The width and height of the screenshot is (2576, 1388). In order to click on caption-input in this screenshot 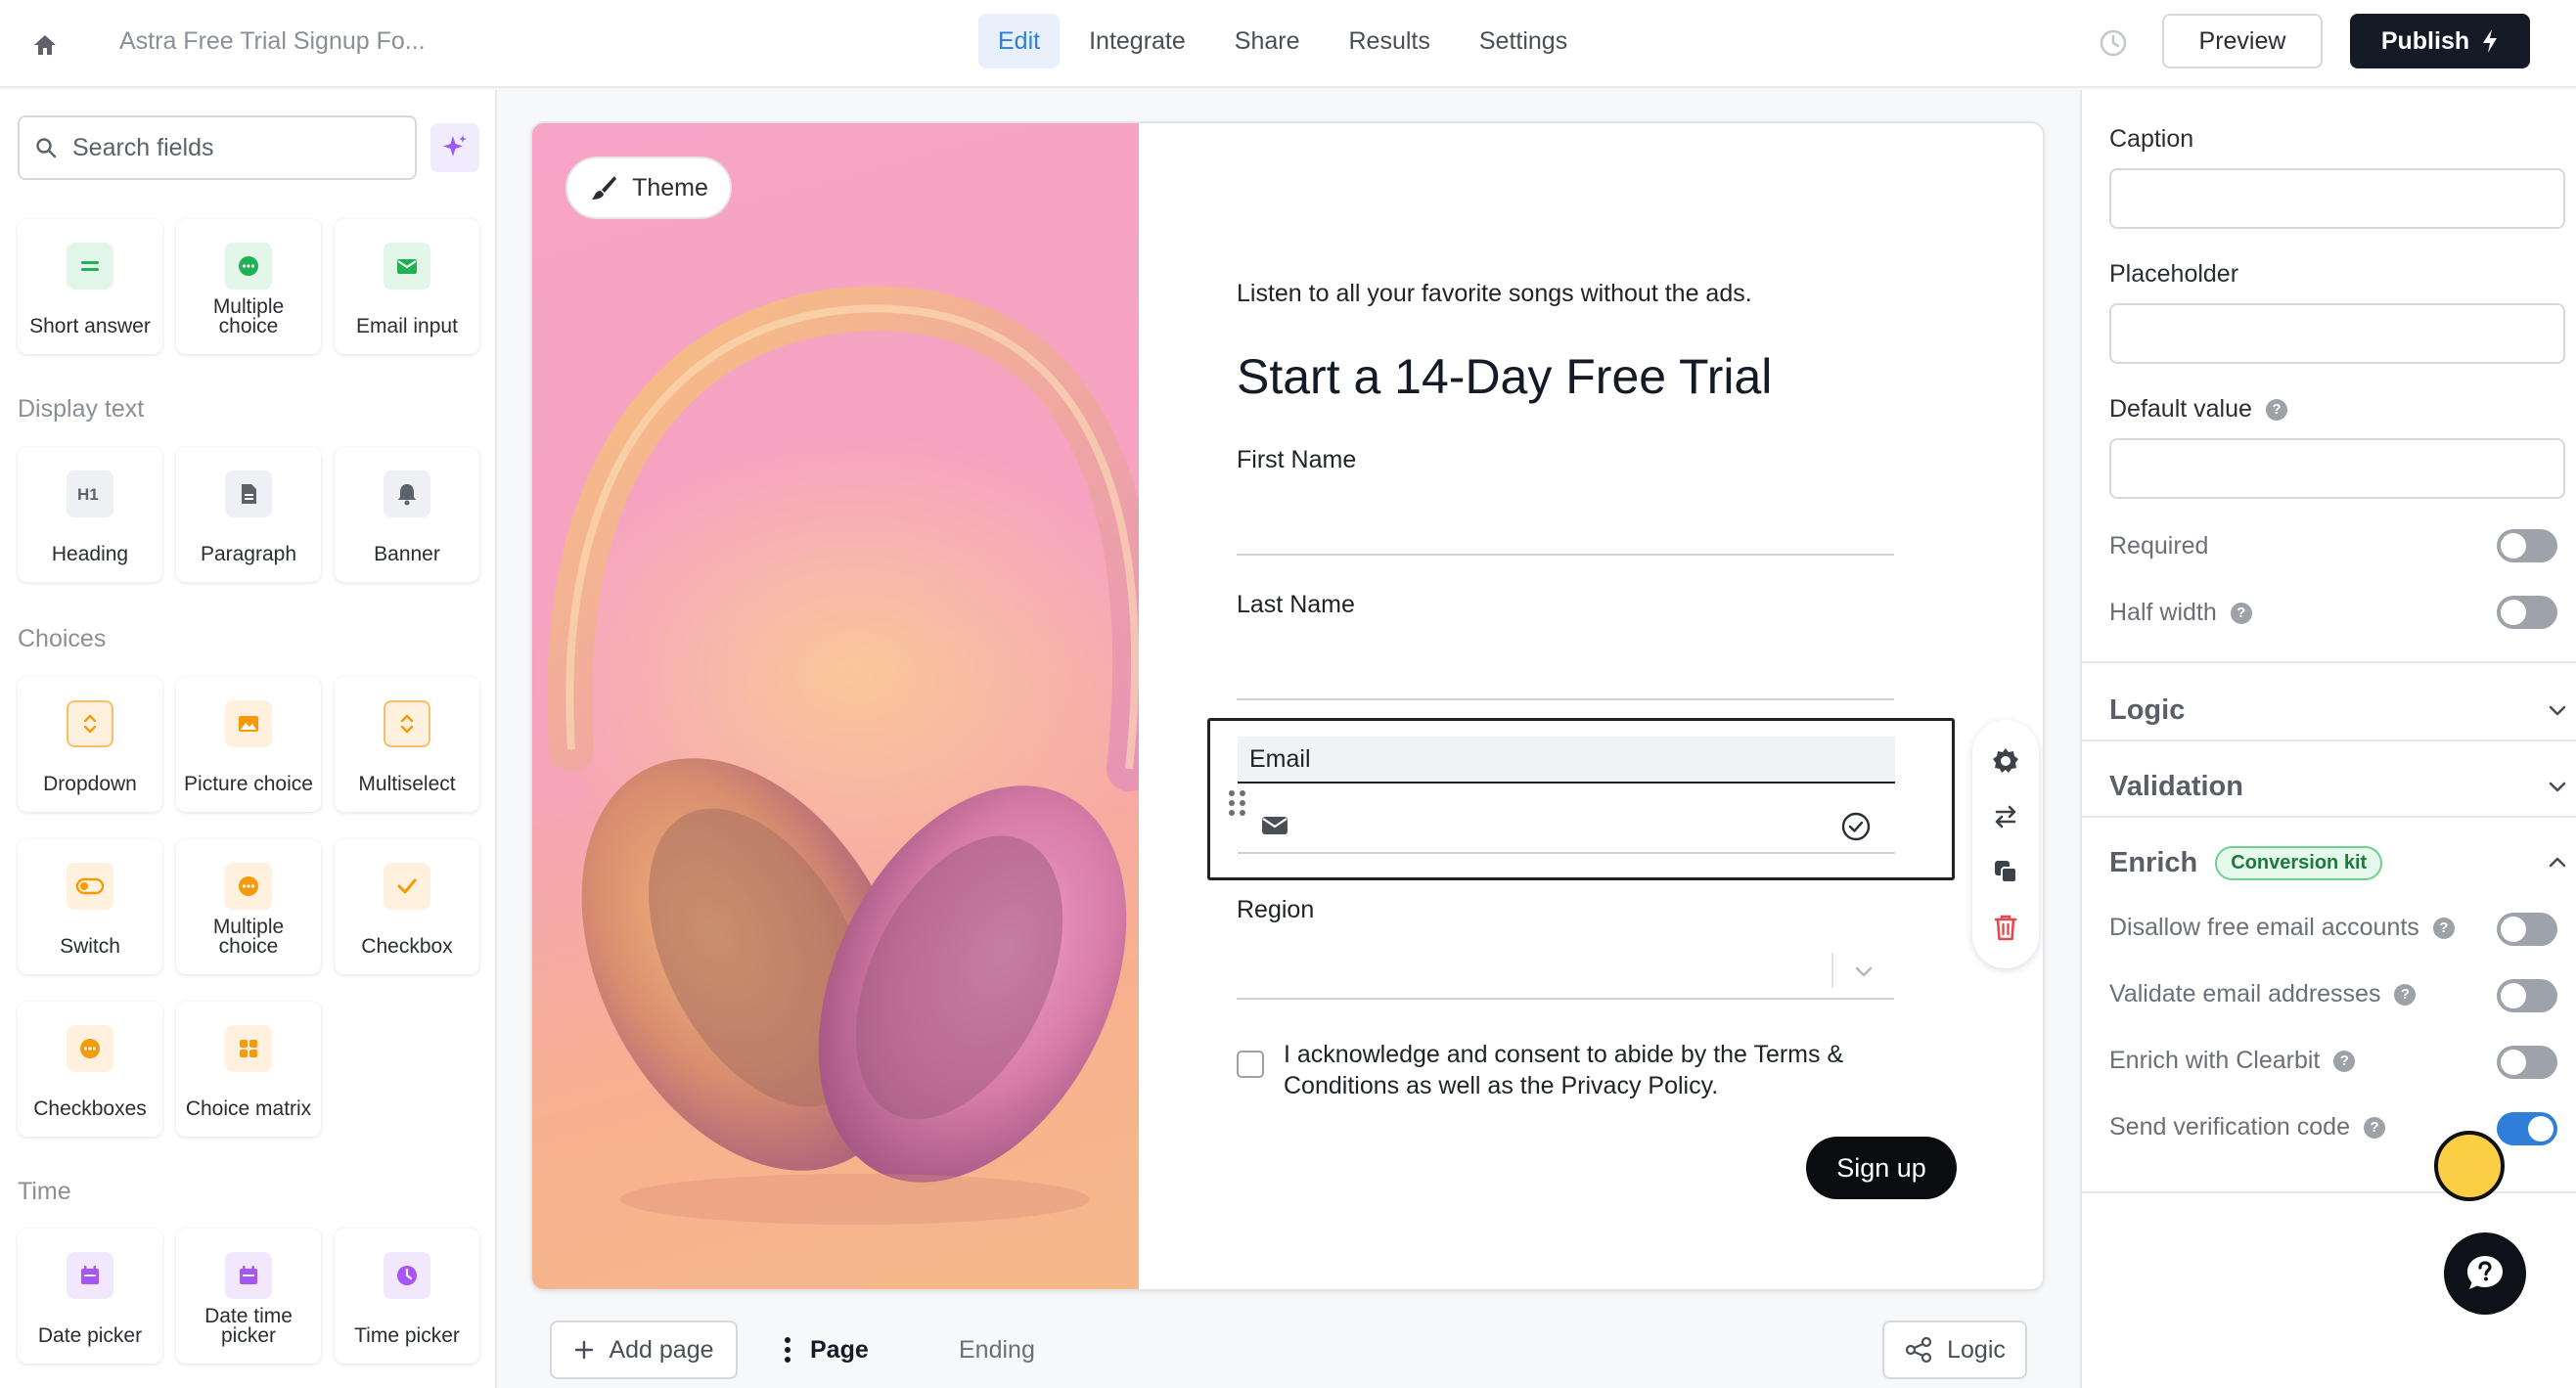, I will do `click(2337, 198)`.